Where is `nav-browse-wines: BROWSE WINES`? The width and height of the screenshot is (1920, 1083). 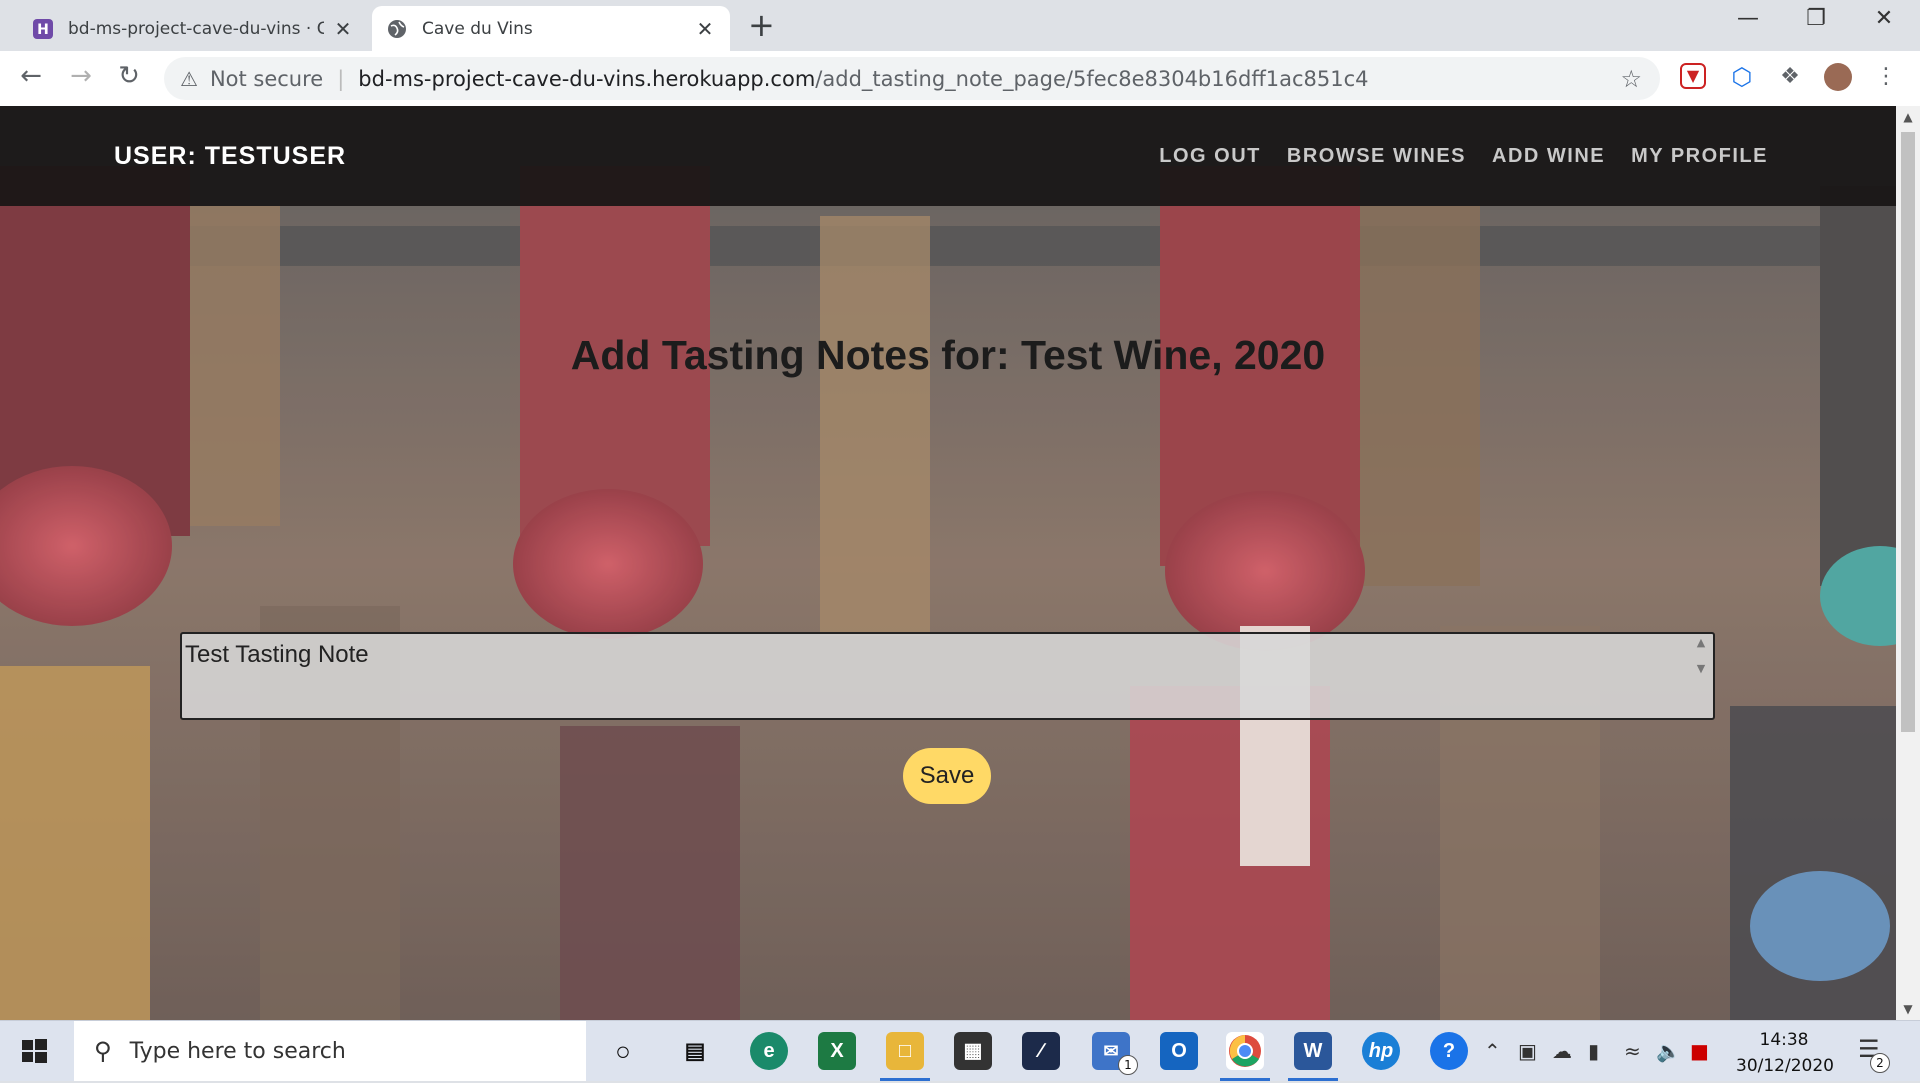
nav-browse-wines: BROWSE WINES is located at coordinates (1376, 156).